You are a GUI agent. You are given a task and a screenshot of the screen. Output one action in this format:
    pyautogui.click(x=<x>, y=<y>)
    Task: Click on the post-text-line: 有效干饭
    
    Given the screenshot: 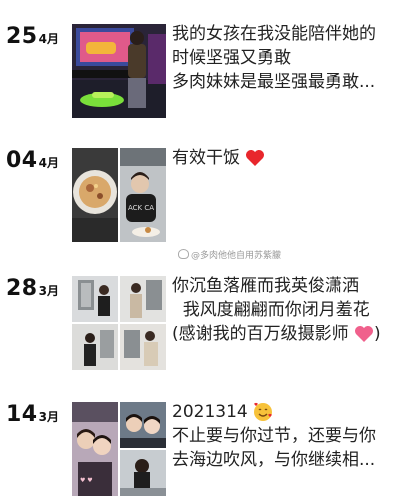 What is the action you would take?
    pyautogui.click(x=292, y=158)
    